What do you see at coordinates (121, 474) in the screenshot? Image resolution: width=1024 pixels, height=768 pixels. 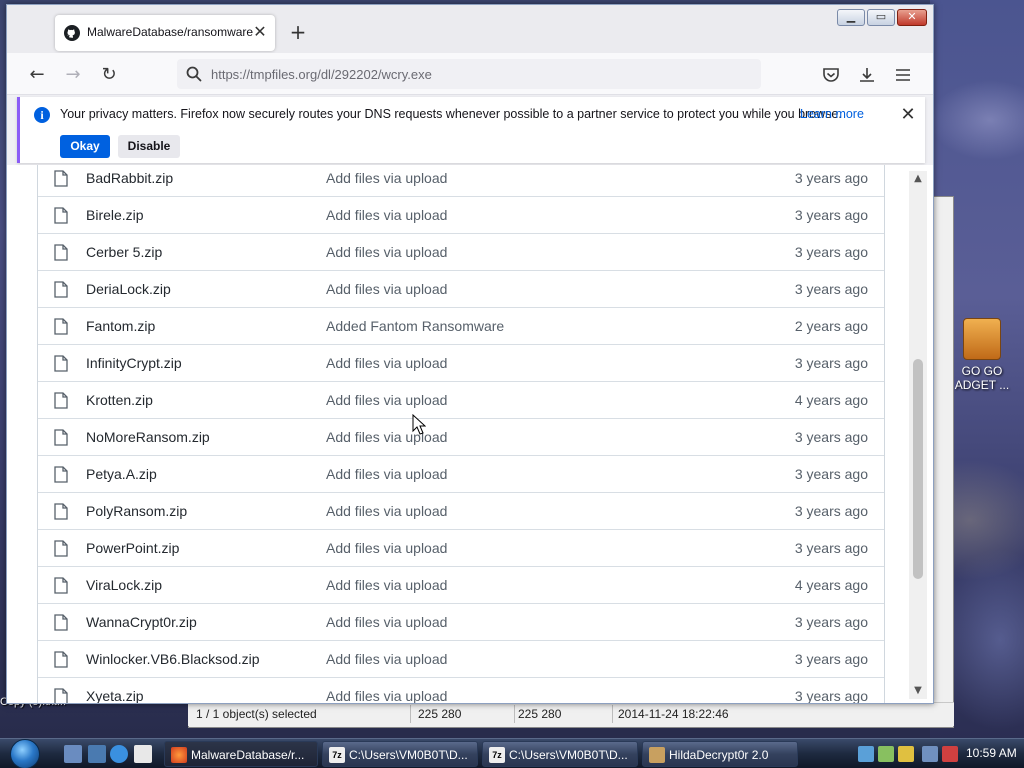 I see `file-name-link: Petya.A.zip` at bounding box center [121, 474].